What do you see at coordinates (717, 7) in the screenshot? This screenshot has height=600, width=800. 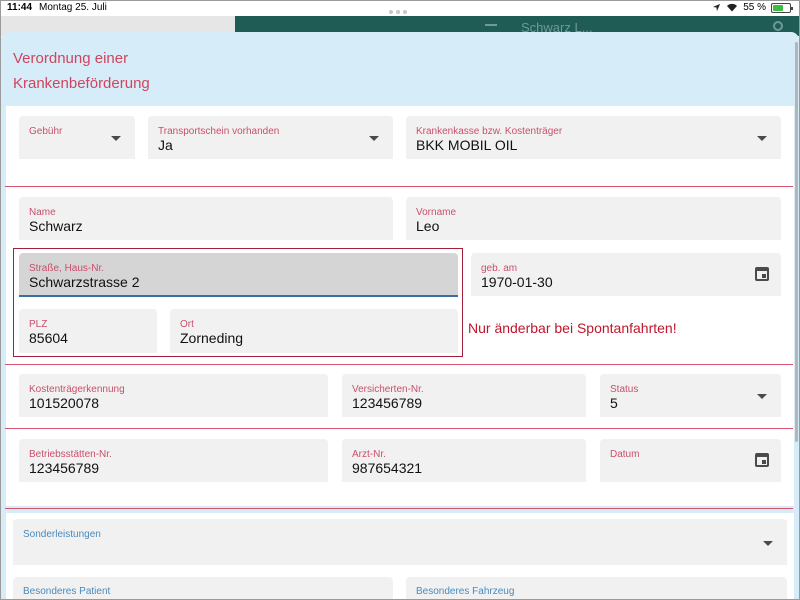 I see `location-icon` at bounding box center [717, 7].